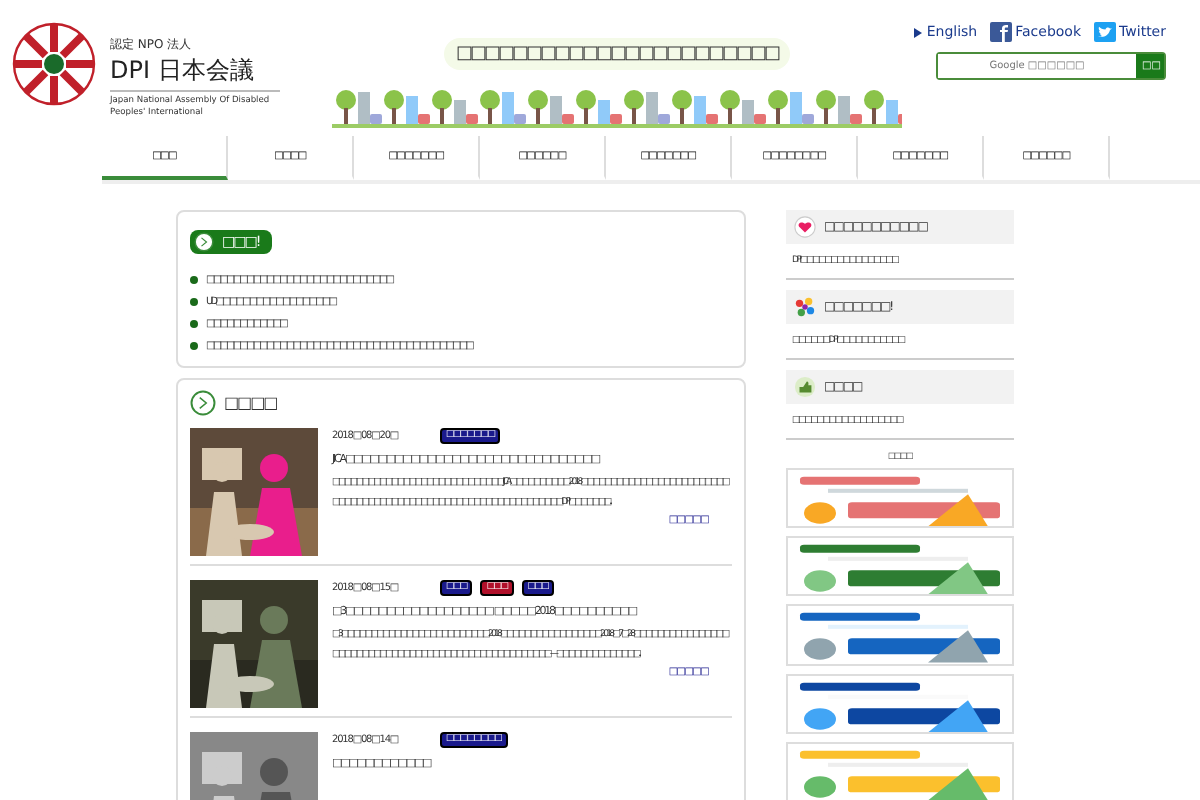 The image size is (1200, 800). What do you see at coordinates (805, 227) in the screenshot?
I see `heart-icon` at bounding box center [805, 227].